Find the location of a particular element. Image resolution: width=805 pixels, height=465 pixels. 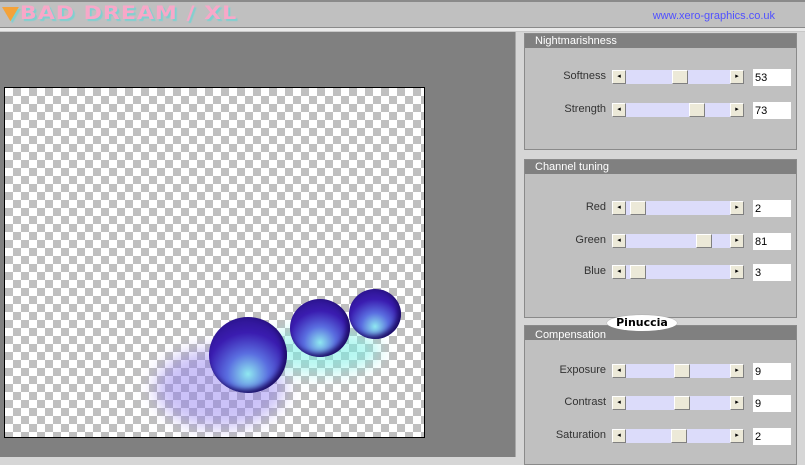

panel-title: Channel tuning is located at coordinates (660, 167).